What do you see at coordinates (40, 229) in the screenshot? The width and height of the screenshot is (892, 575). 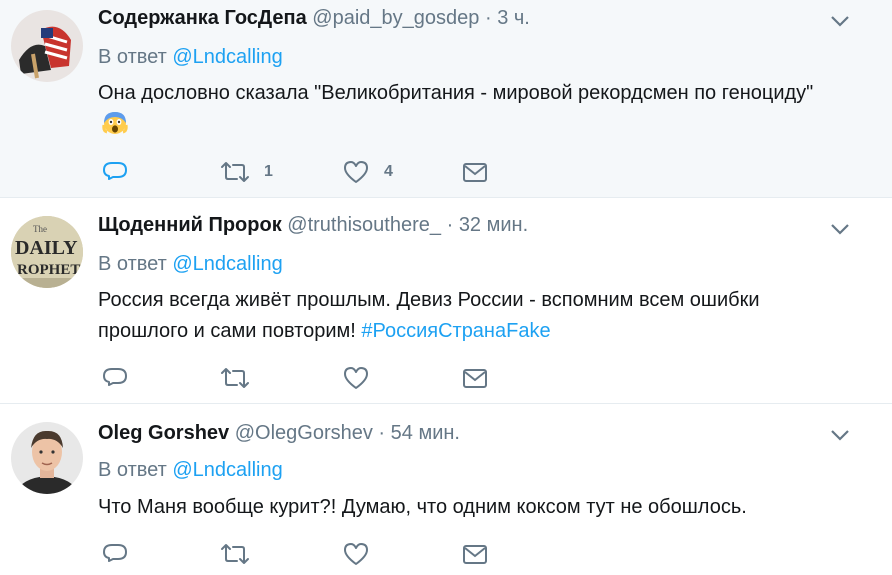 I see `avatar-small-text: The` at bounding box center [40, 229].